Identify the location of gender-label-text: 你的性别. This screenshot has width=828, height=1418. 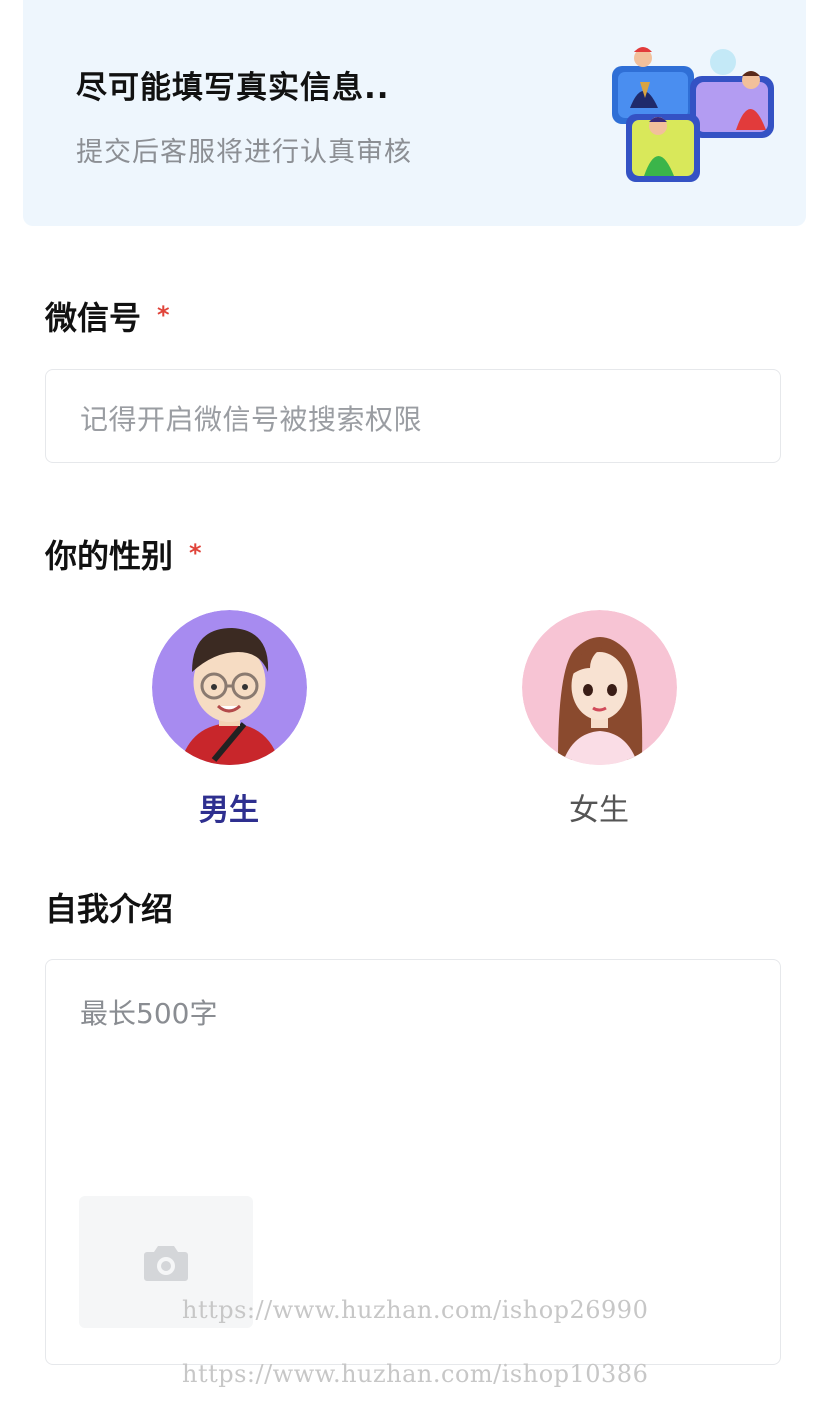
(109, 556).